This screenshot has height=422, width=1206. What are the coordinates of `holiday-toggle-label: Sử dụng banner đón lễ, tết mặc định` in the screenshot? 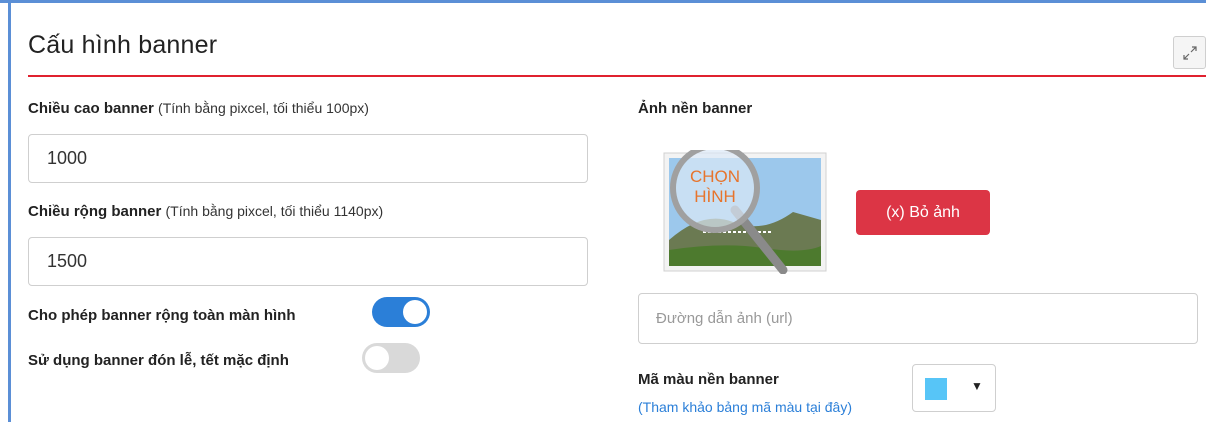 It's located at (158, 360).